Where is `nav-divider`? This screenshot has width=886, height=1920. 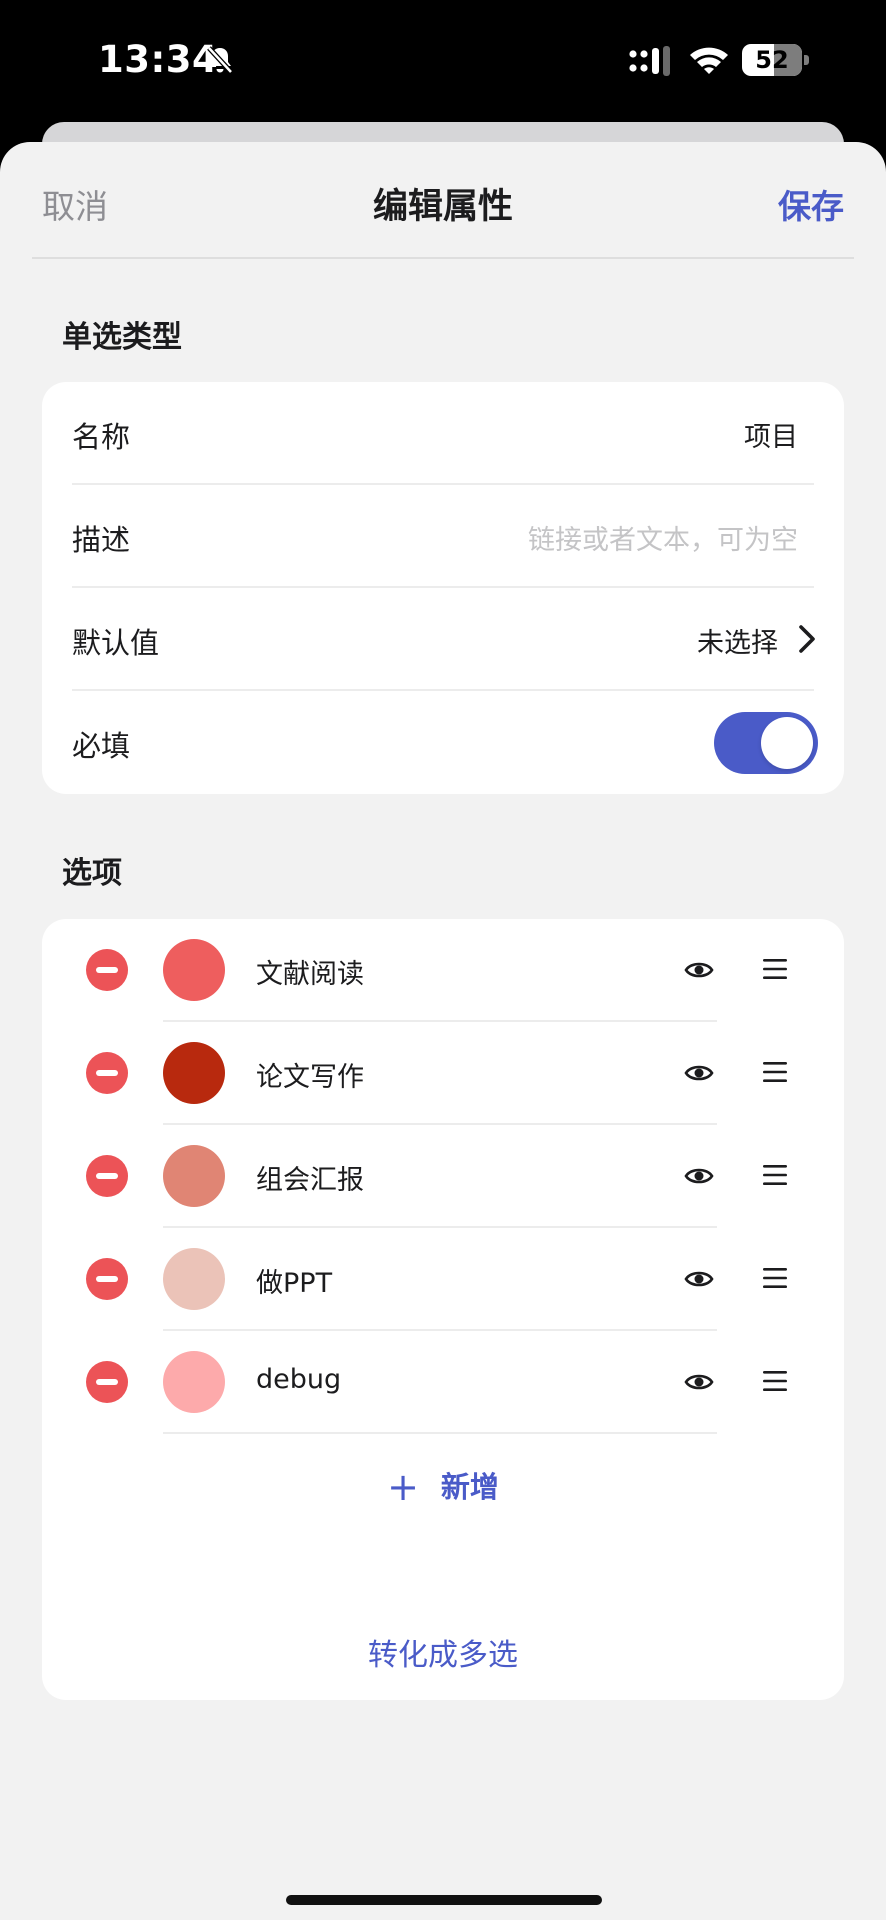
nav-divider is located at coordinates (443, 258).